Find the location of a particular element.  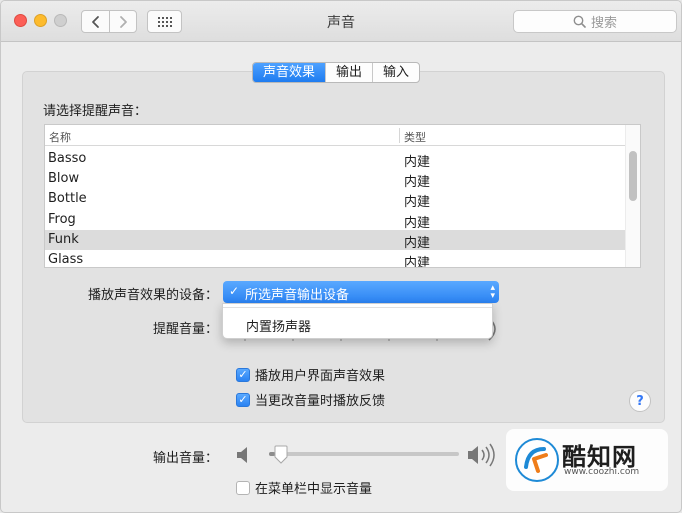

table-row: Basso 内建 is located at coordinates (335, 159).